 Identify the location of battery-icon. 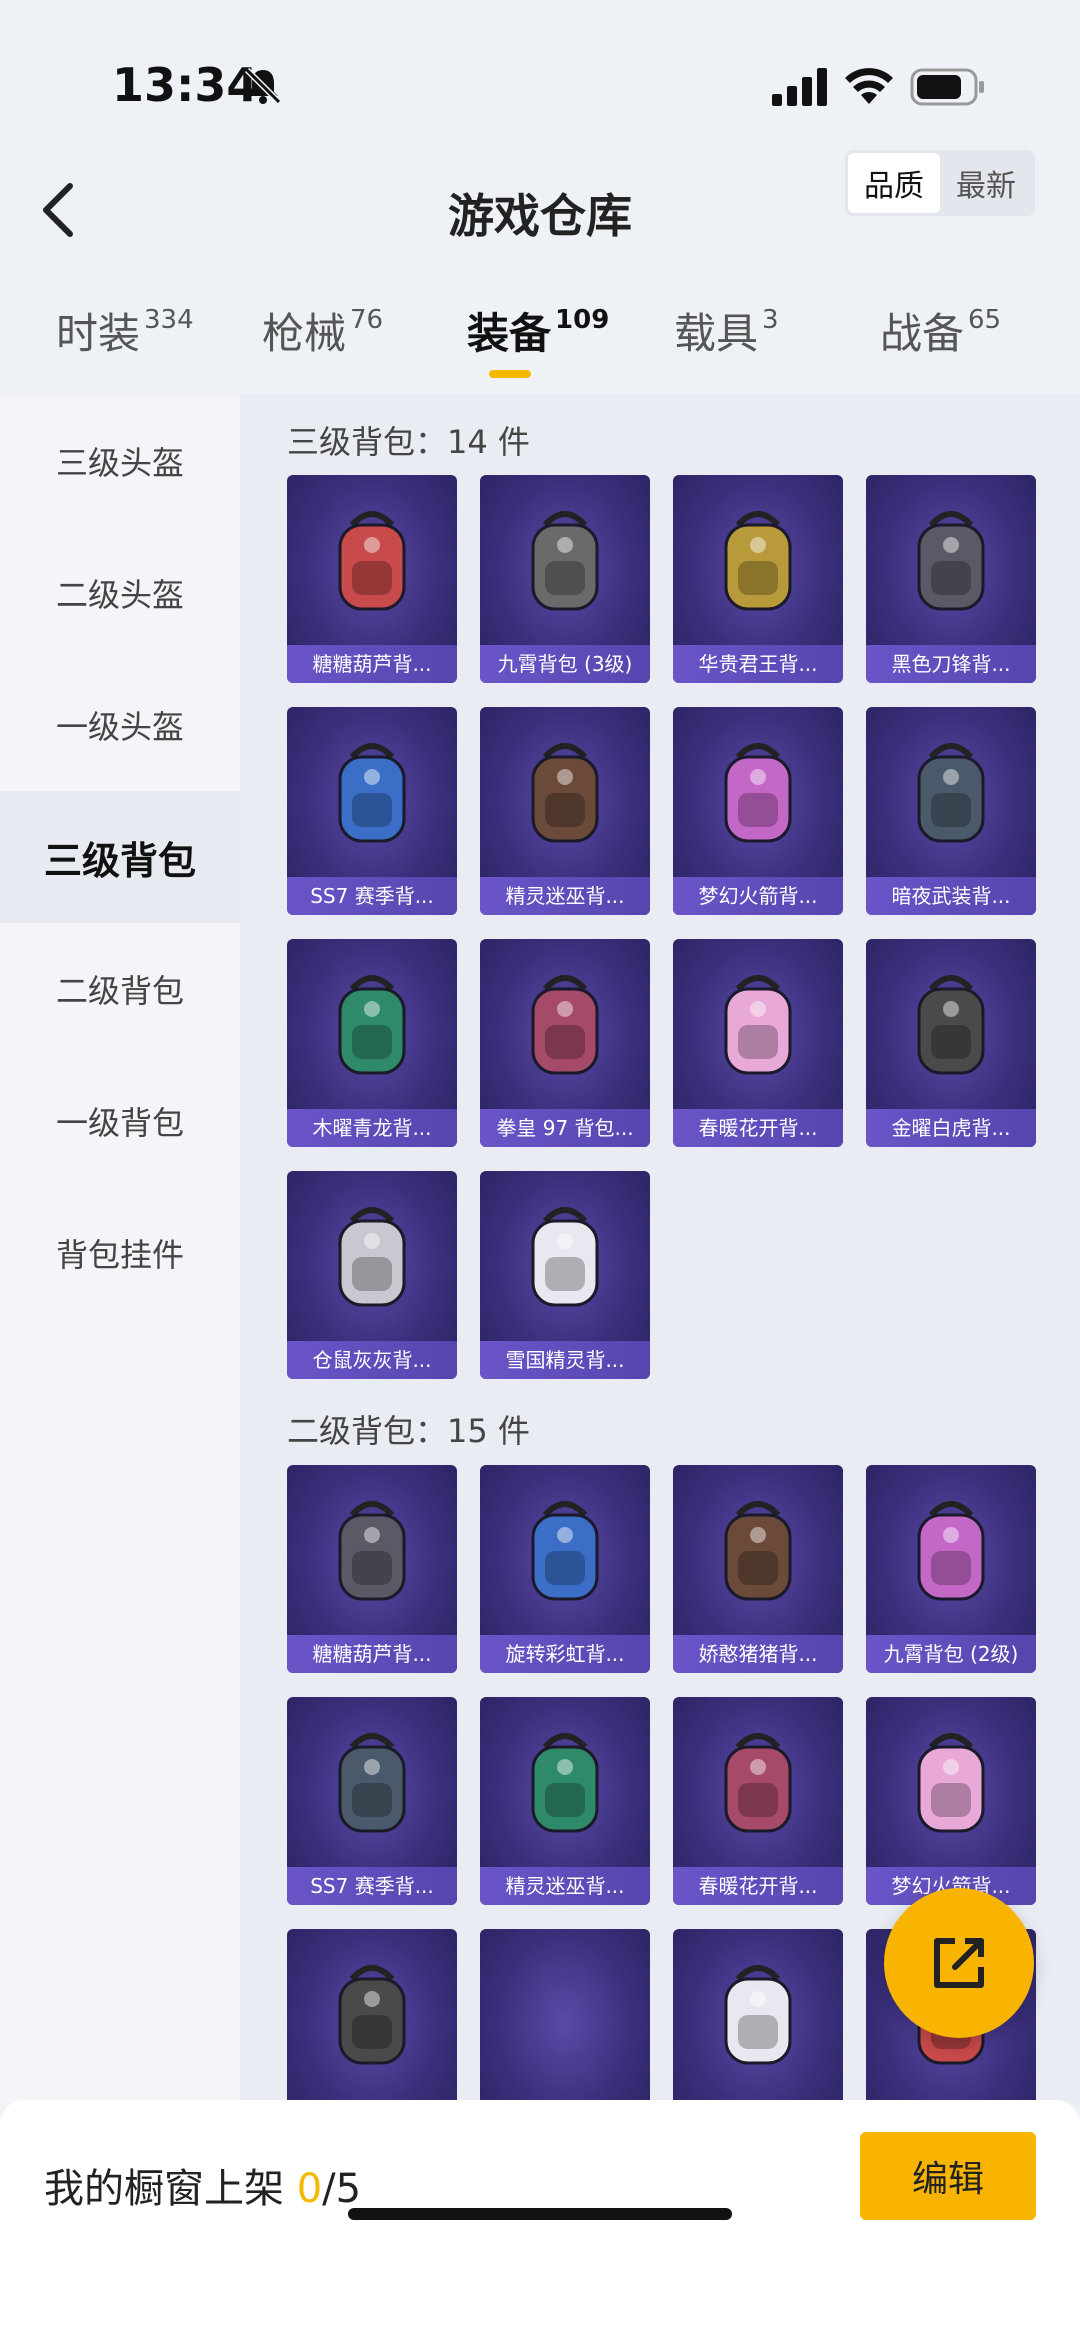
(947, 87).